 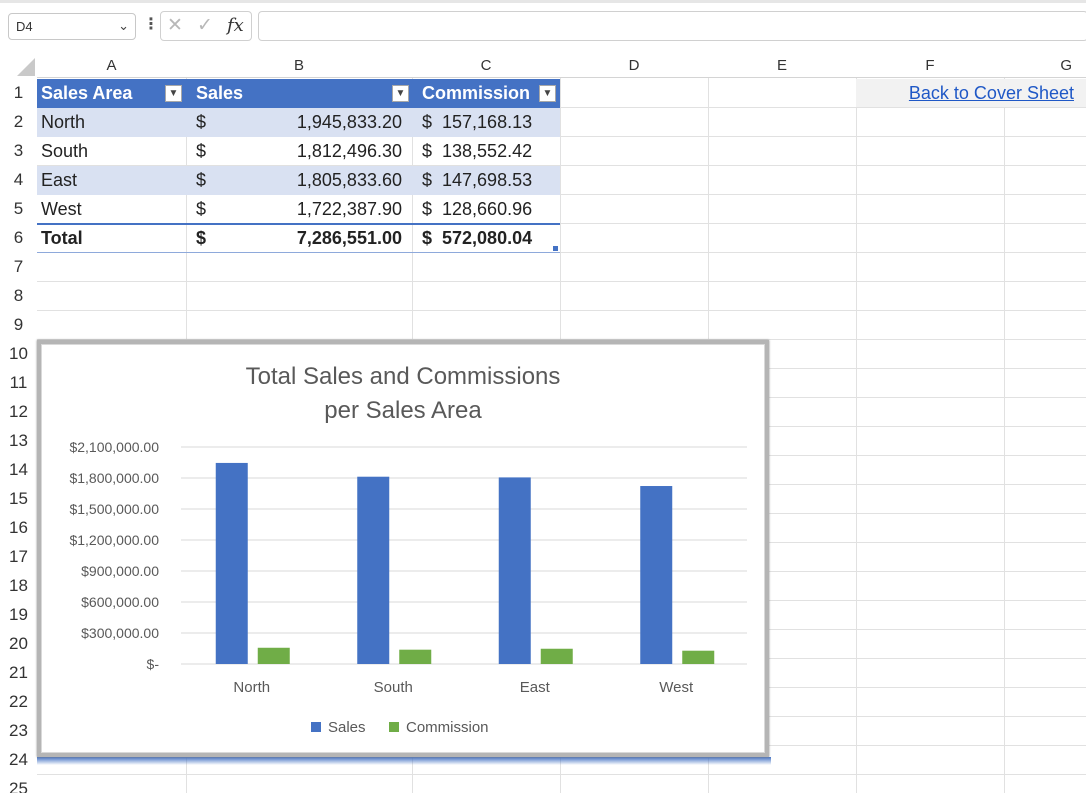 What do you see at coordinates (18, 411) in the screenshot?
I see `row-header-12: 12` at bounding box center [18, 411].